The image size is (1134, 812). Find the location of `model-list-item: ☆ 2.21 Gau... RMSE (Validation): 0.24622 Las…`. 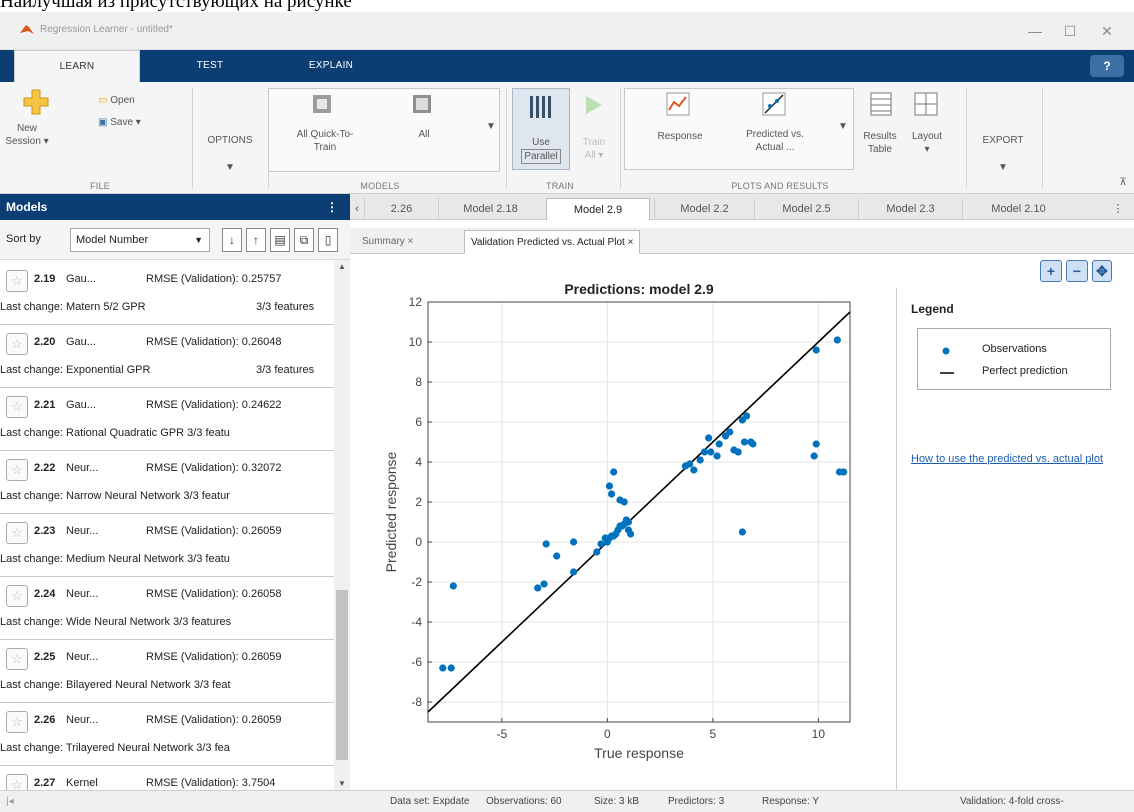

model-list-item: ☆ 2.21 Gau... RMSE (Validation): 0.24622 Las… is located at coordinates (167, 419).